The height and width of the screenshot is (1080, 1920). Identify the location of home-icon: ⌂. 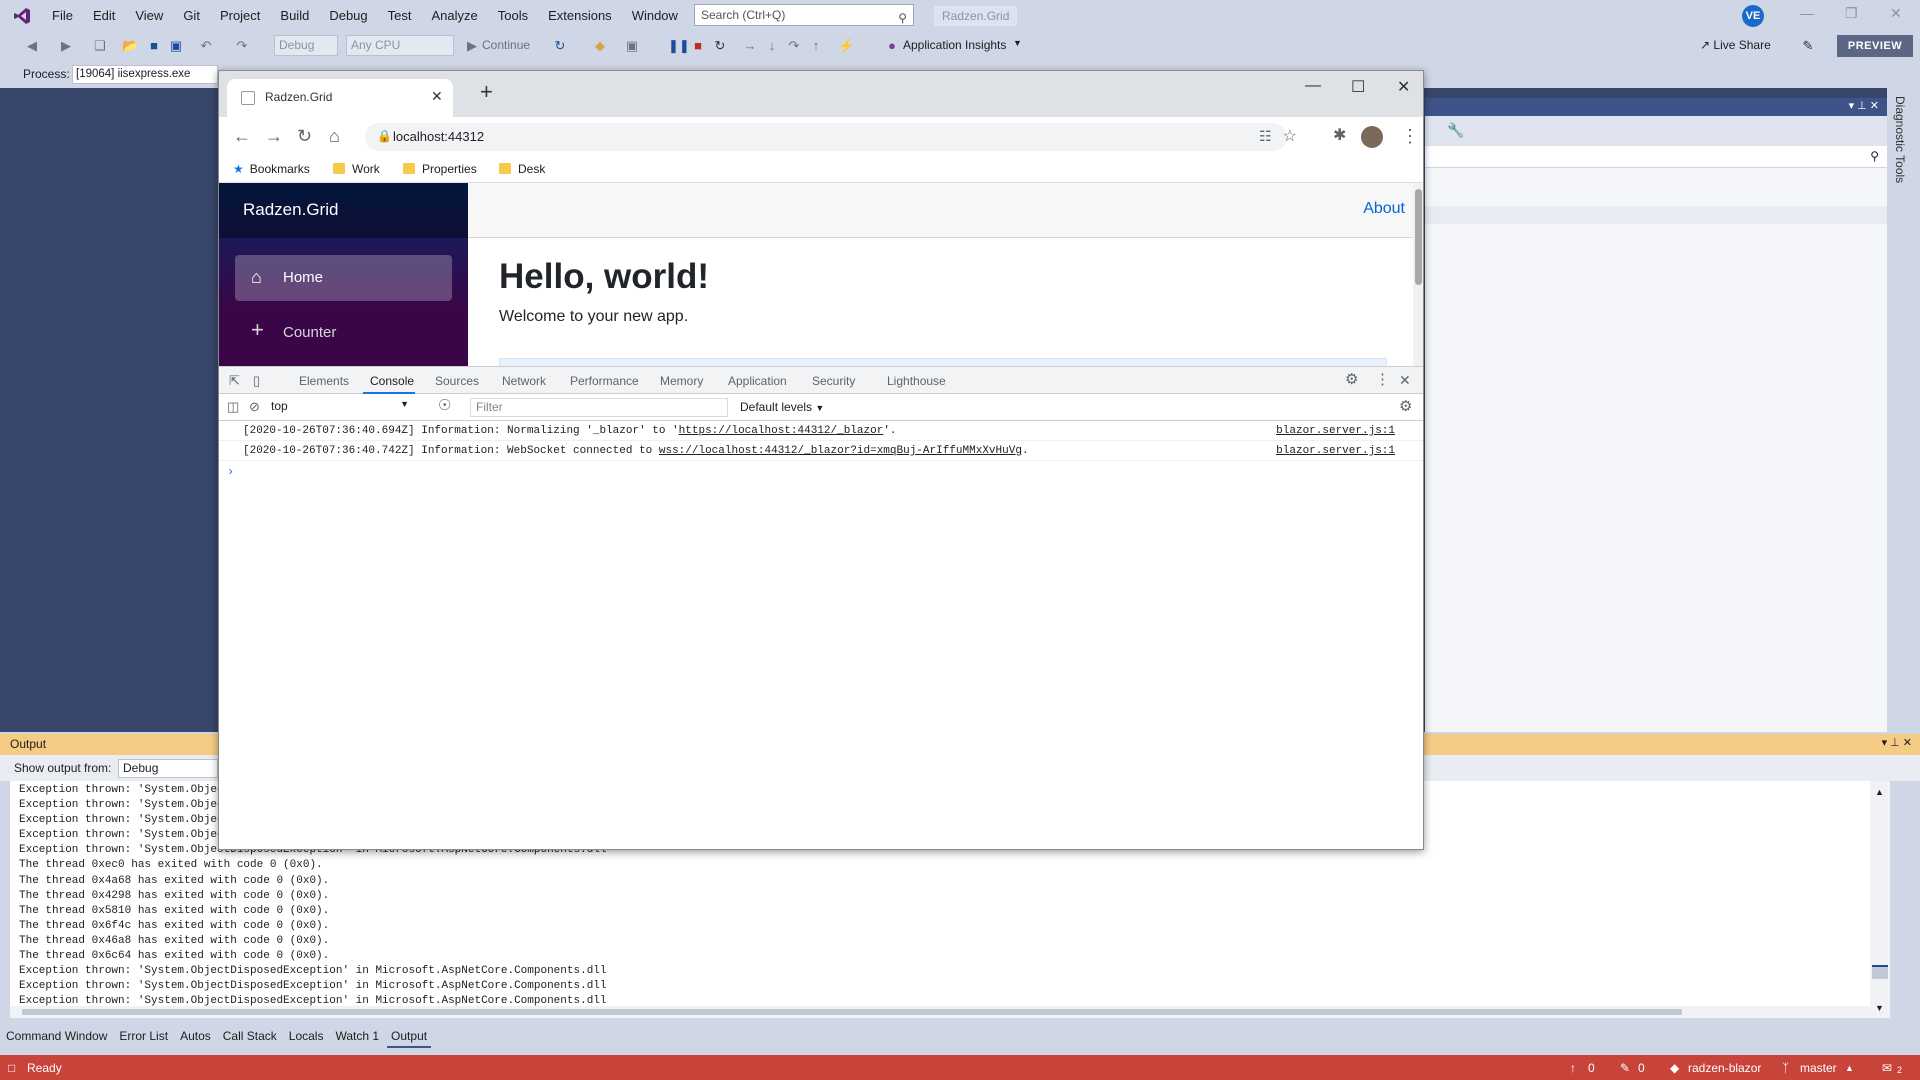
(334, 136).